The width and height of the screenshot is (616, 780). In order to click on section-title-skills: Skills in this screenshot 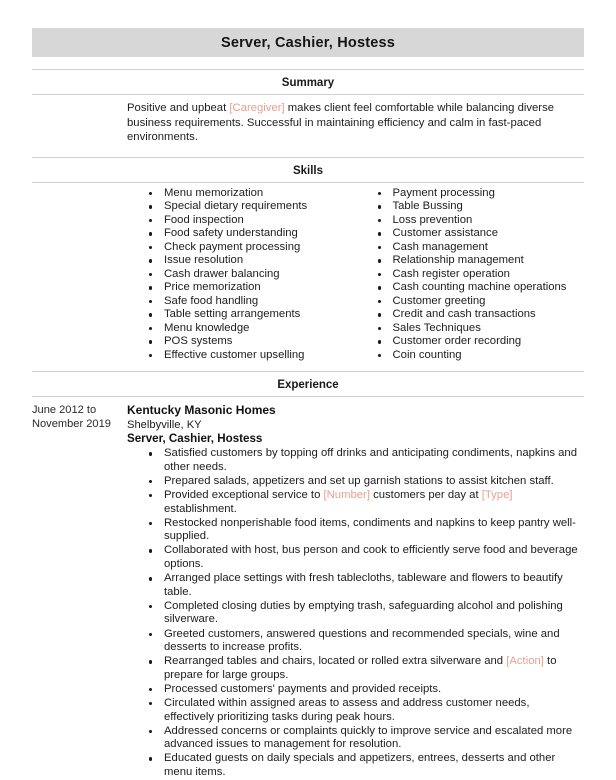, I will do `click(308, 170)`.